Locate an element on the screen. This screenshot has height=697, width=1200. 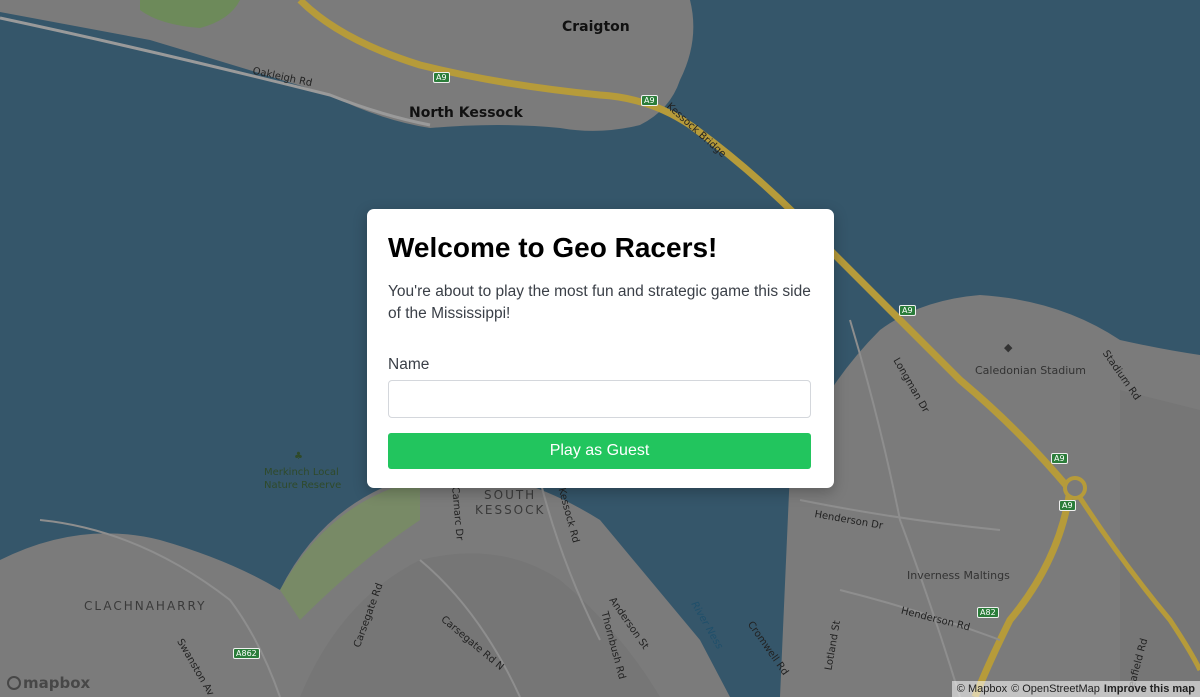
place-north-kessock: North Kessock is located at coordinates (466, 113).